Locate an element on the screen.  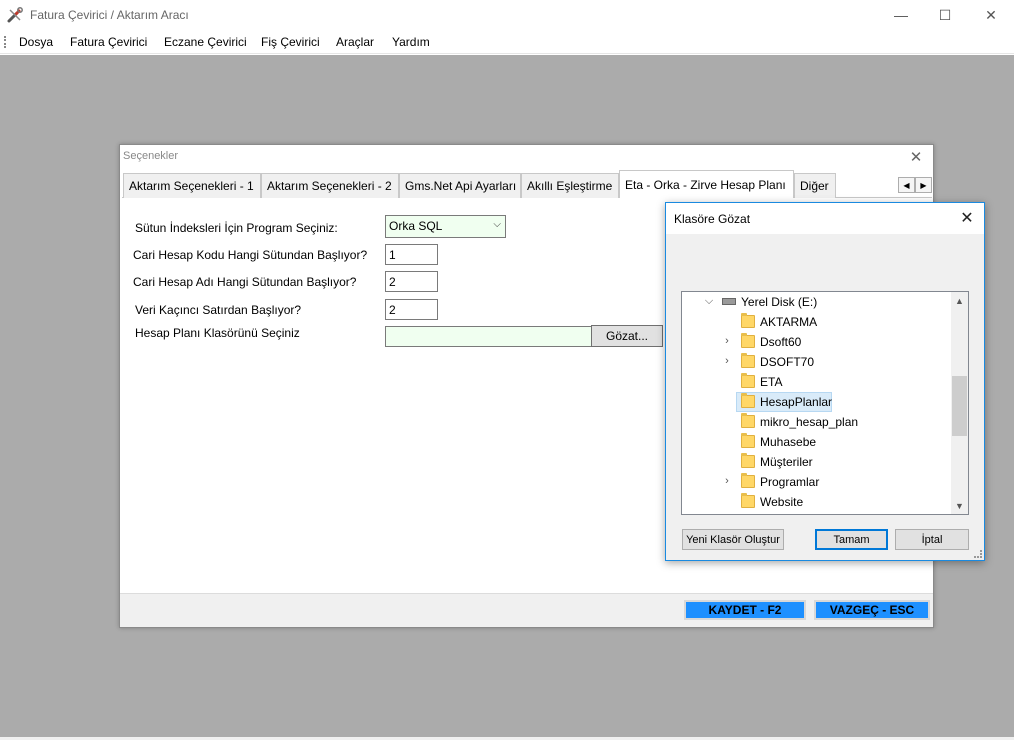
resize-grip-icon is located at coordinates (978, 554).